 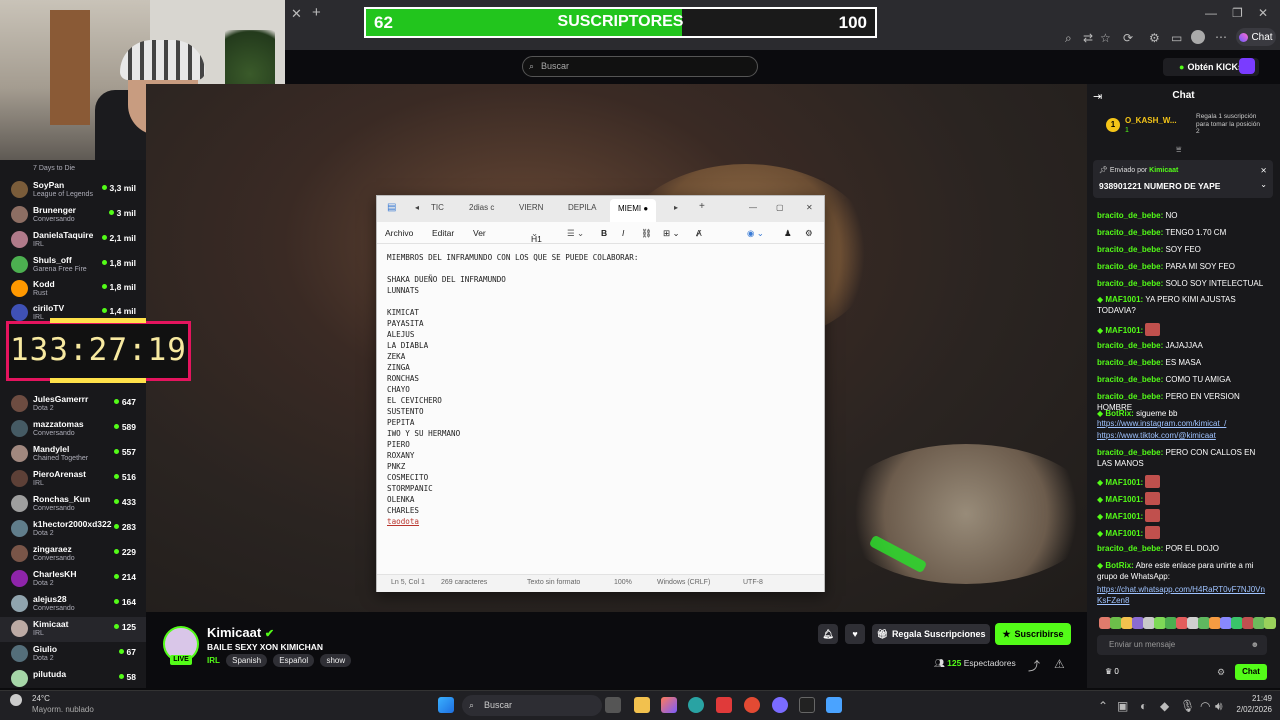 I want to click on volume-icon: 🔊︎, so click(x=1219, y=706).